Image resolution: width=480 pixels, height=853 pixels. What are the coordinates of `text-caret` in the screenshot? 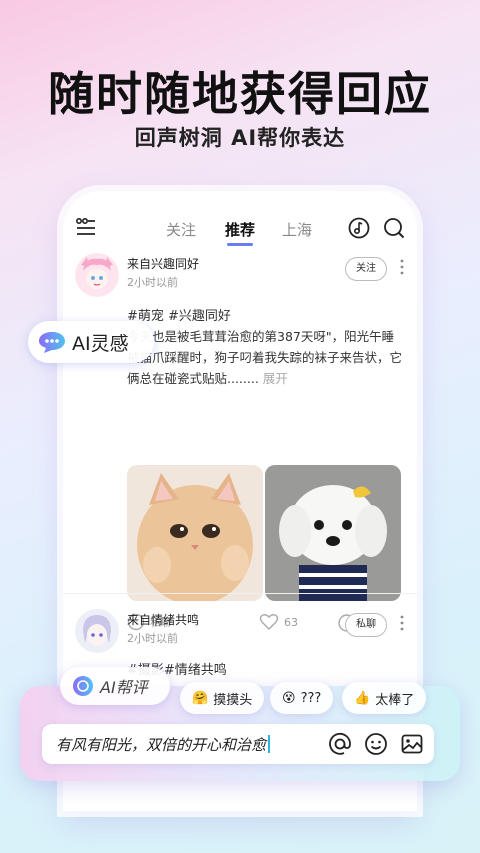 It's located at (269, 744).